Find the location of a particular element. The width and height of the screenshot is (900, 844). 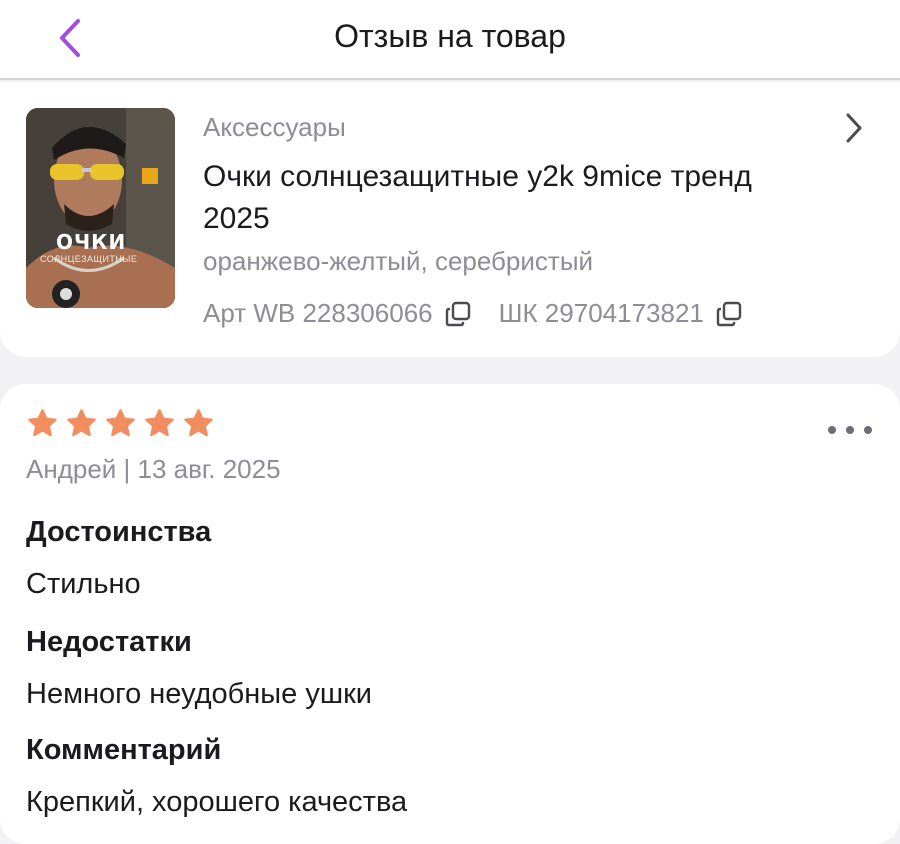

top-bar: Отзыв на товар is located at coordinates (450, 40).